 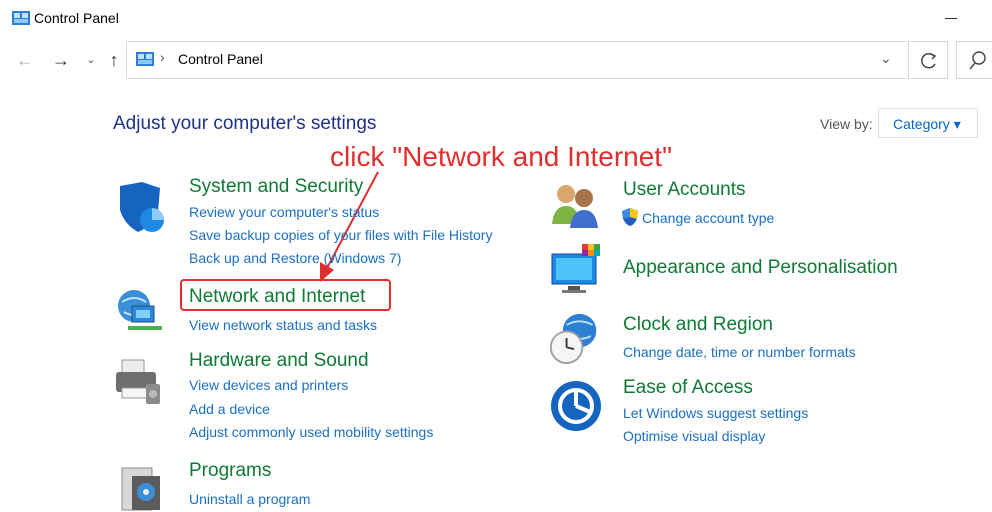 What do you see at coordinates (284, 212) in the screenshot?
I see `link-review-status: Review your computer's status` at bounding box center [284, 212].